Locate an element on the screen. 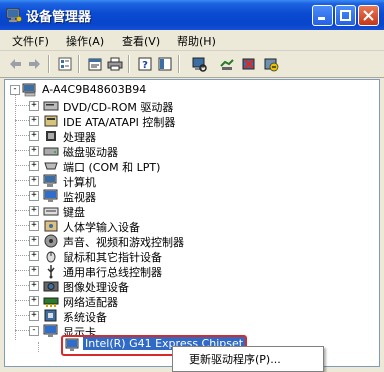 This screenshot has height=372, width=384. tree-category: + 系统设备 is located at coordinates (192, 316).